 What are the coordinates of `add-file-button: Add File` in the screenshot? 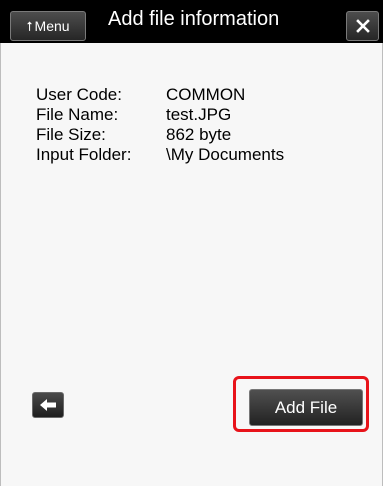 It's located at (306, 407).